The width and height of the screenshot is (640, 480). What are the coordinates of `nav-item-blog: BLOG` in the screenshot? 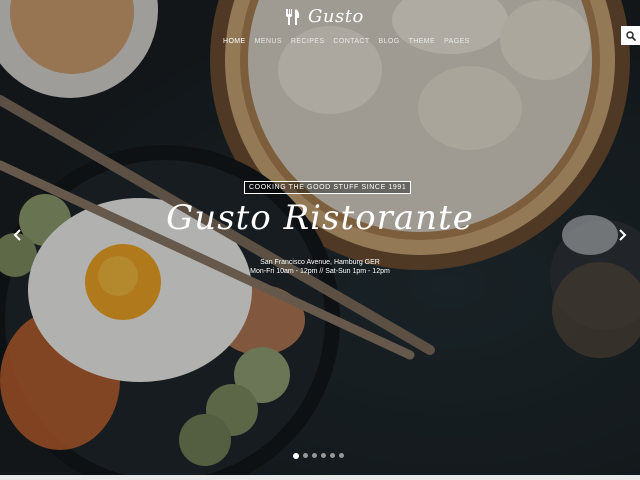 It's located at (389, 41).